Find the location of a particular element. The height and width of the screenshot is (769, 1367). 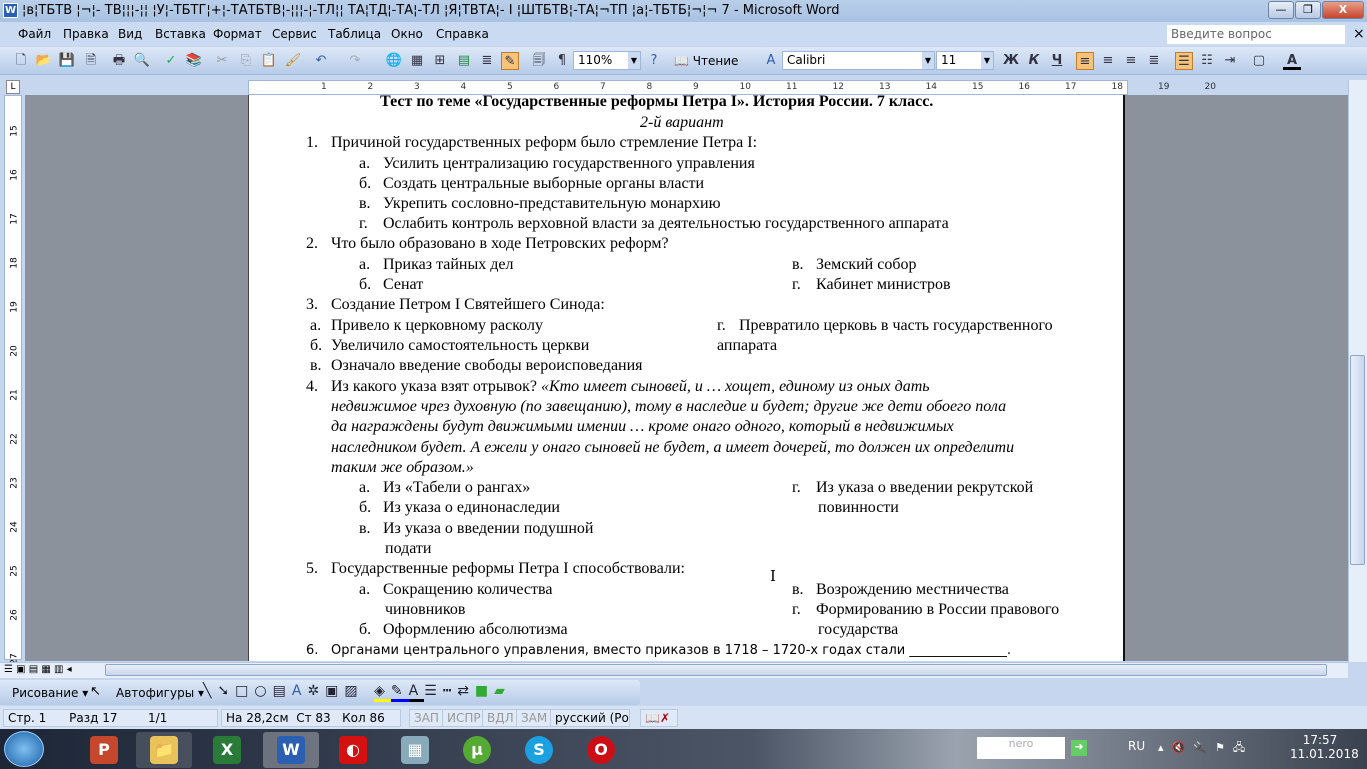

taskbar-word: W is located at coordinates (291, 750).